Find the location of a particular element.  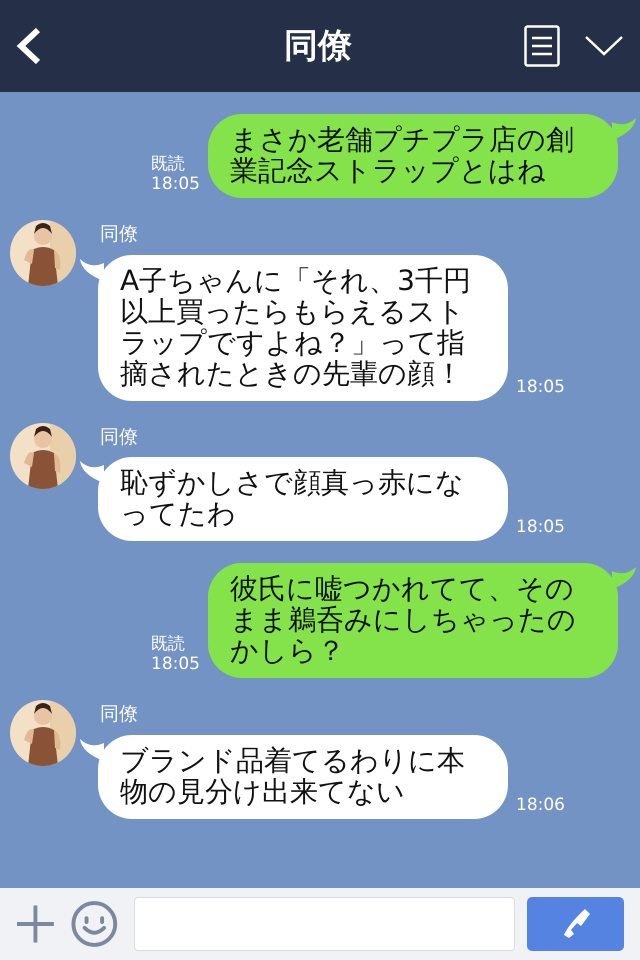

timestamp: 18:06 is located at coordinates (540, 804).